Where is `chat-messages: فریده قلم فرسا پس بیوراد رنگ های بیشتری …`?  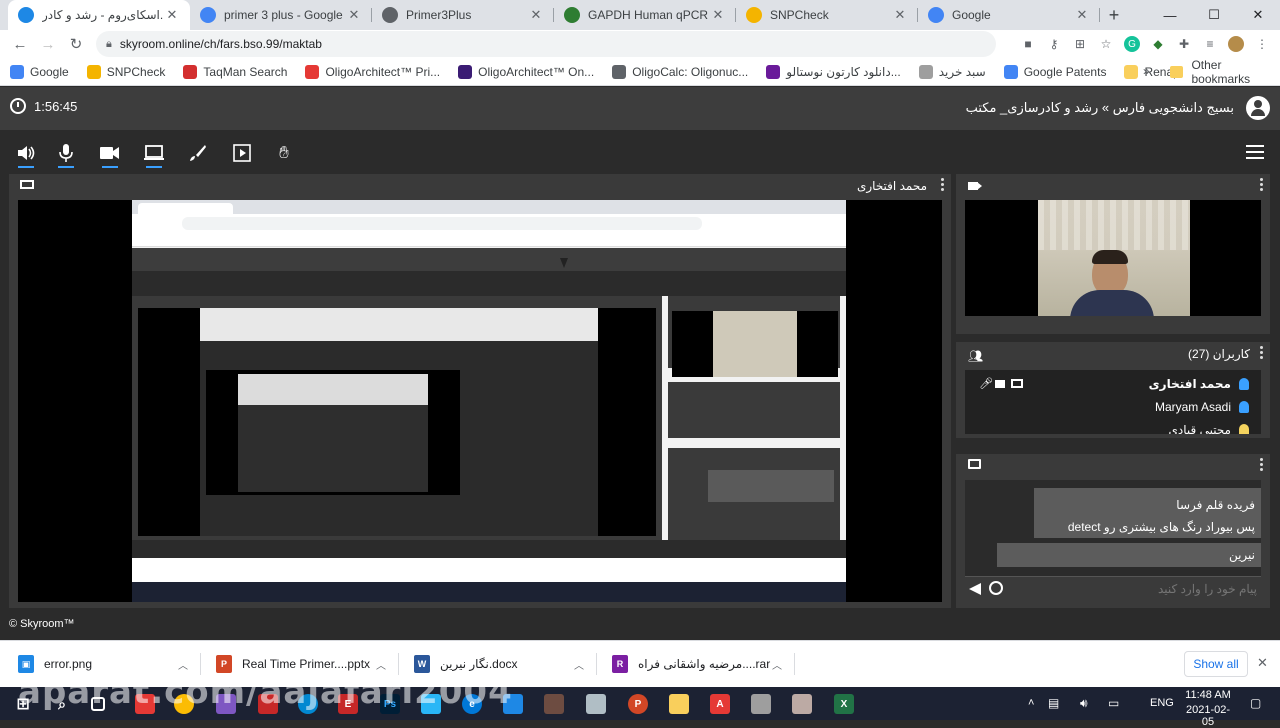
chat-messages: فریده قلم فرسا پس بیوراد رنگ های بیشتری … is located at coordinates (1113, 528).